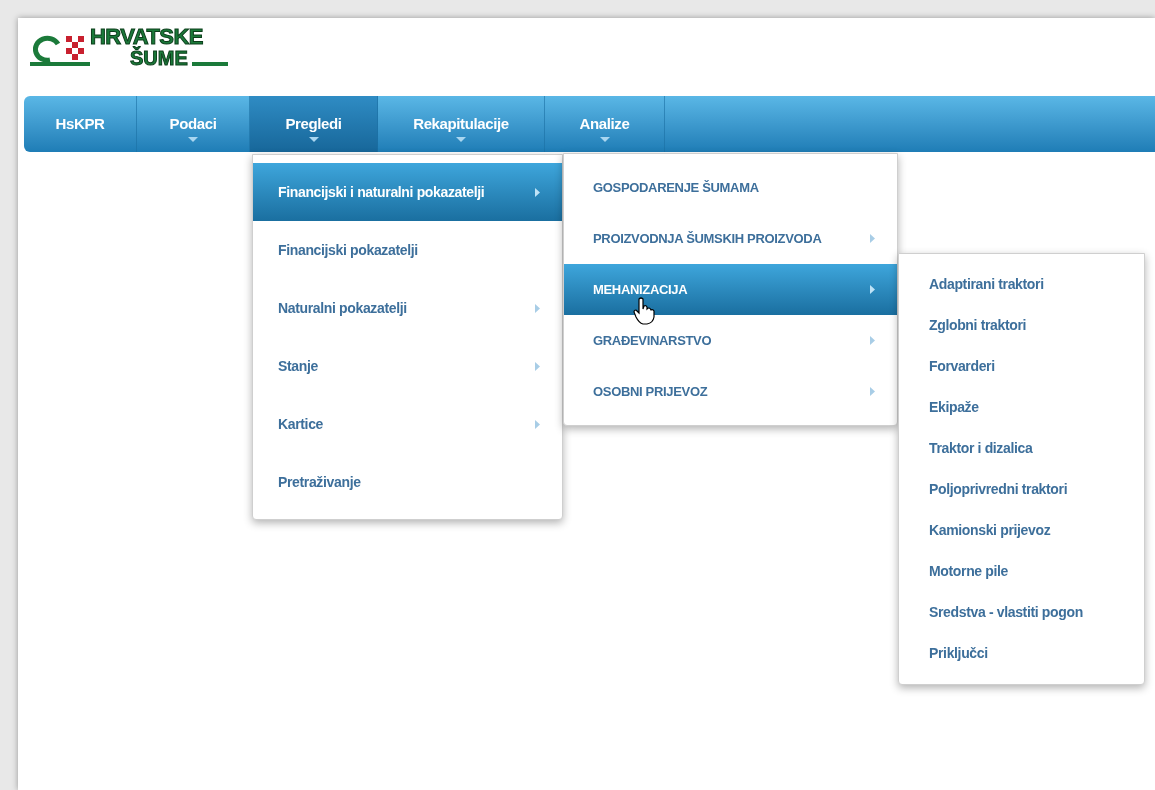 This screenshot has height=790, width=1155. Describe the element at coordinates (59, 51) in the screenshot. I see `logo-icon` at that location.